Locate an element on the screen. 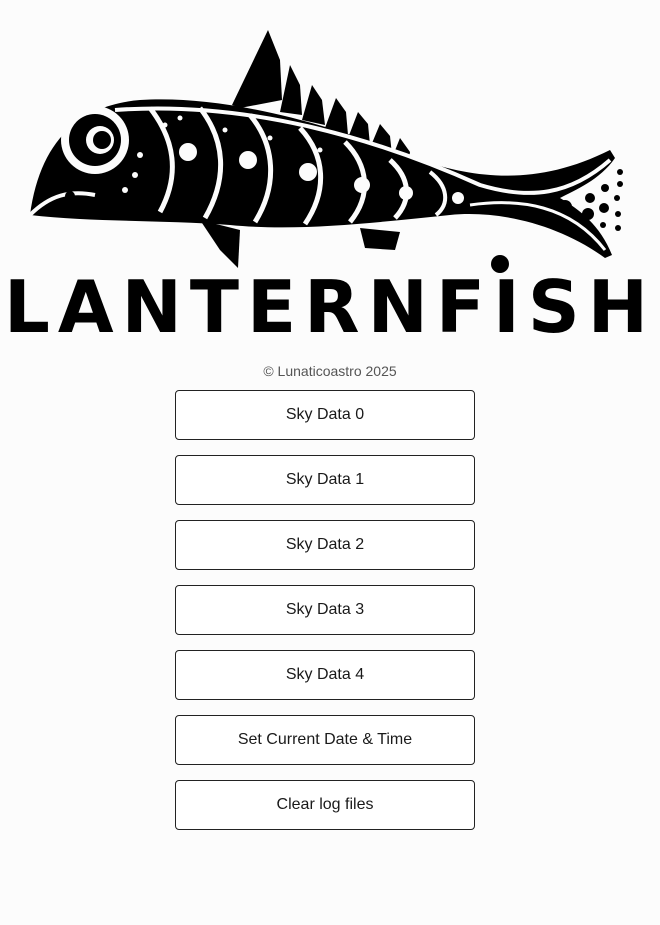  copyright-text: © Lunaticoastro 2025 is located at coordinates (330, 371).